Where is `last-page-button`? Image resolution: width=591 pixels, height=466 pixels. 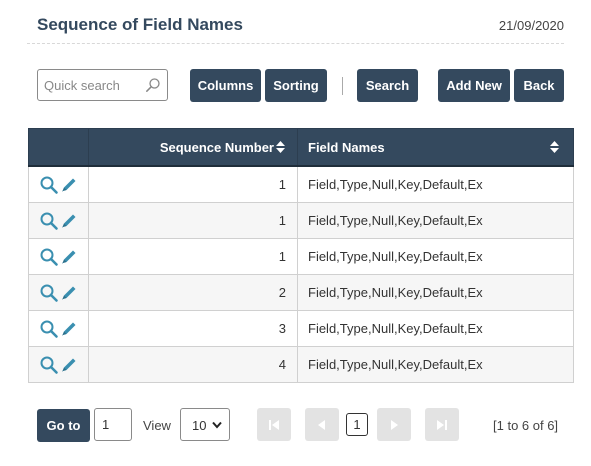
last-page-button is located at coordinates (442, 424).